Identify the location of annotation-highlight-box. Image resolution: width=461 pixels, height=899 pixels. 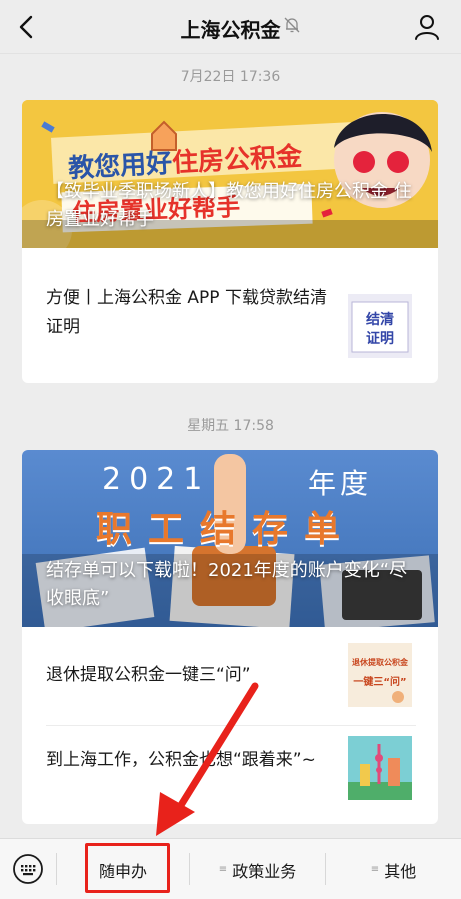
(127, 868).